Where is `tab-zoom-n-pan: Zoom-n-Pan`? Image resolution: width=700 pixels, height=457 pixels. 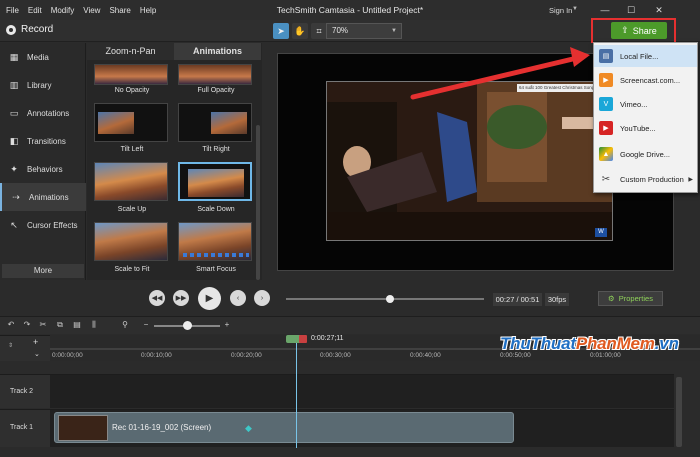
tab-zoom-n-pan: Zoom-n-Pan is located at coordinates (130, 51).